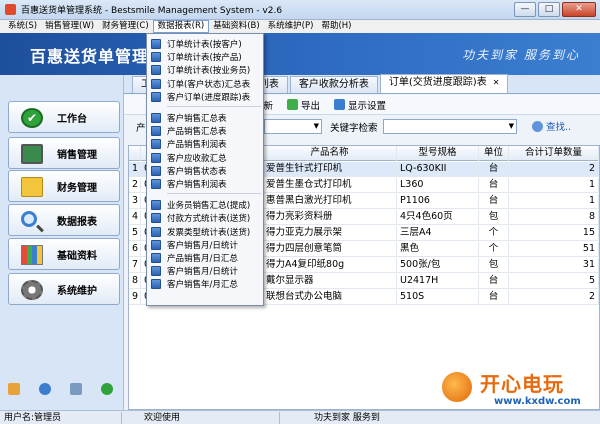 The image size is (600, 424). Describe the element at coordinates (107, 389) in the screenshot. I see `refresh-icon` at that location.